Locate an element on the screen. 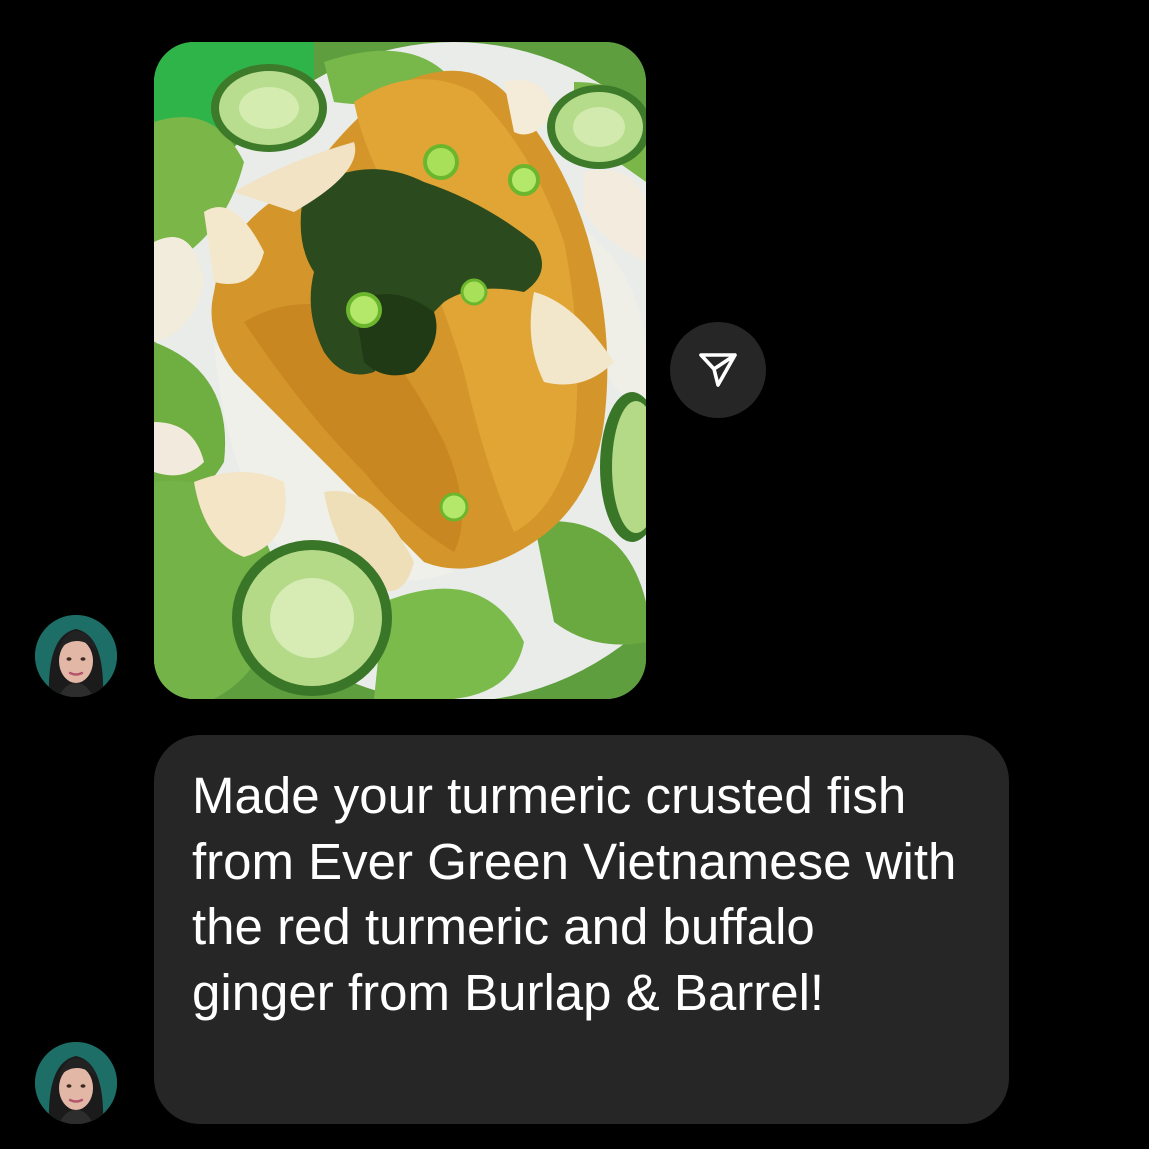 The image size is (1149, 1149). share-button is located at coordinates (718, 370).